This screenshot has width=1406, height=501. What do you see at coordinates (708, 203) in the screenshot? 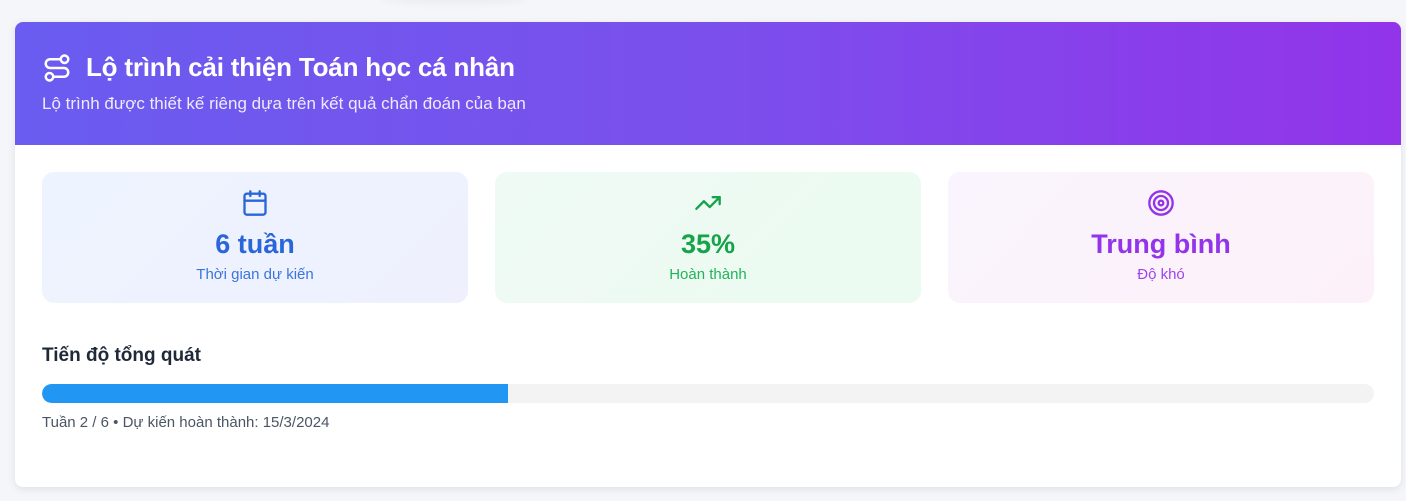
I see `trending-up-icon` at bounding box center [708, 203].